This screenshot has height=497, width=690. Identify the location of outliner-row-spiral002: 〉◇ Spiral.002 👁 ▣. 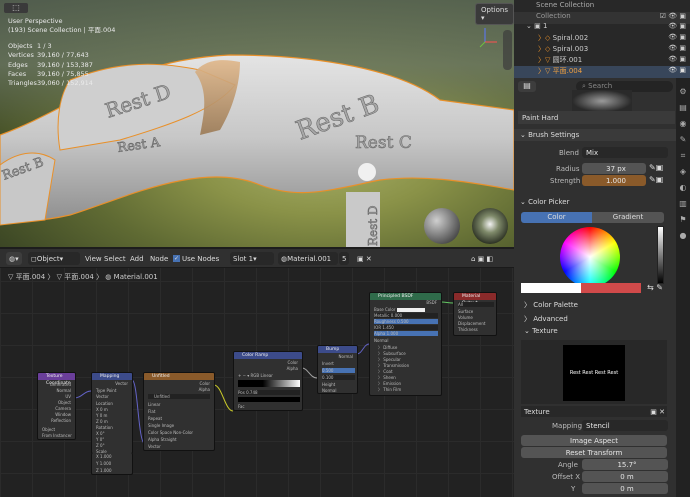
(602, 39).